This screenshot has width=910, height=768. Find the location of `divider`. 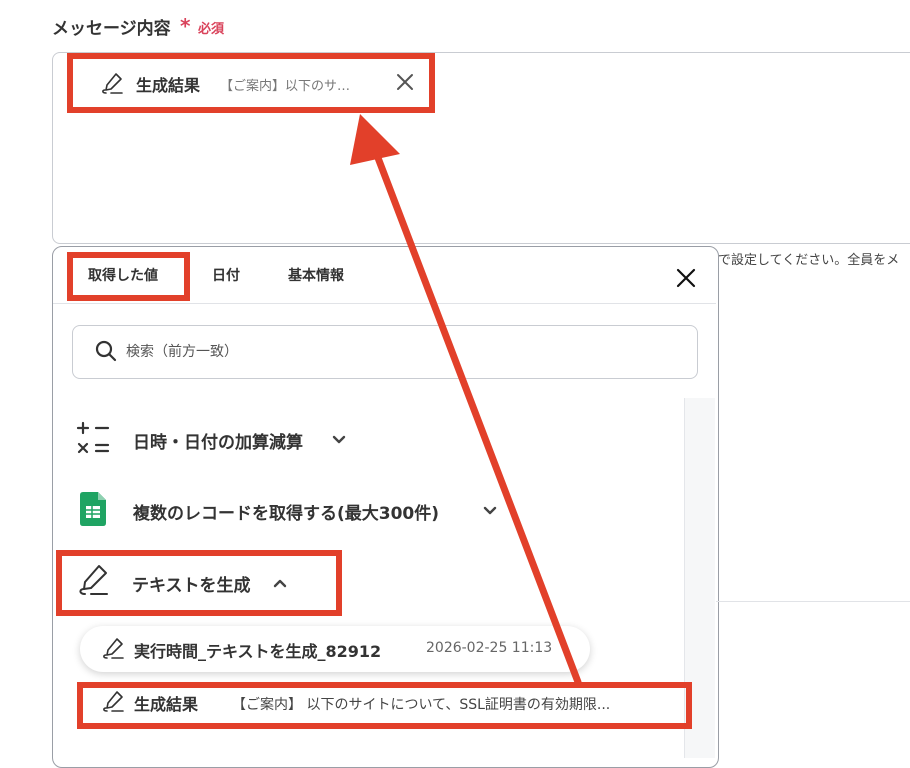

divider is located at coordinates (813, 601).